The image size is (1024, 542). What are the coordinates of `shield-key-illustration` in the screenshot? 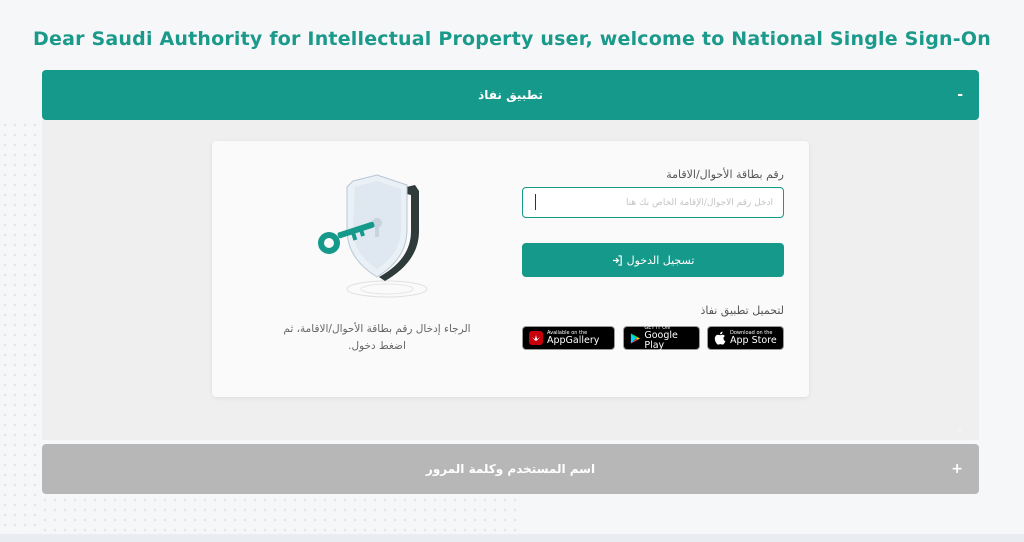 It's located at (373, 236).